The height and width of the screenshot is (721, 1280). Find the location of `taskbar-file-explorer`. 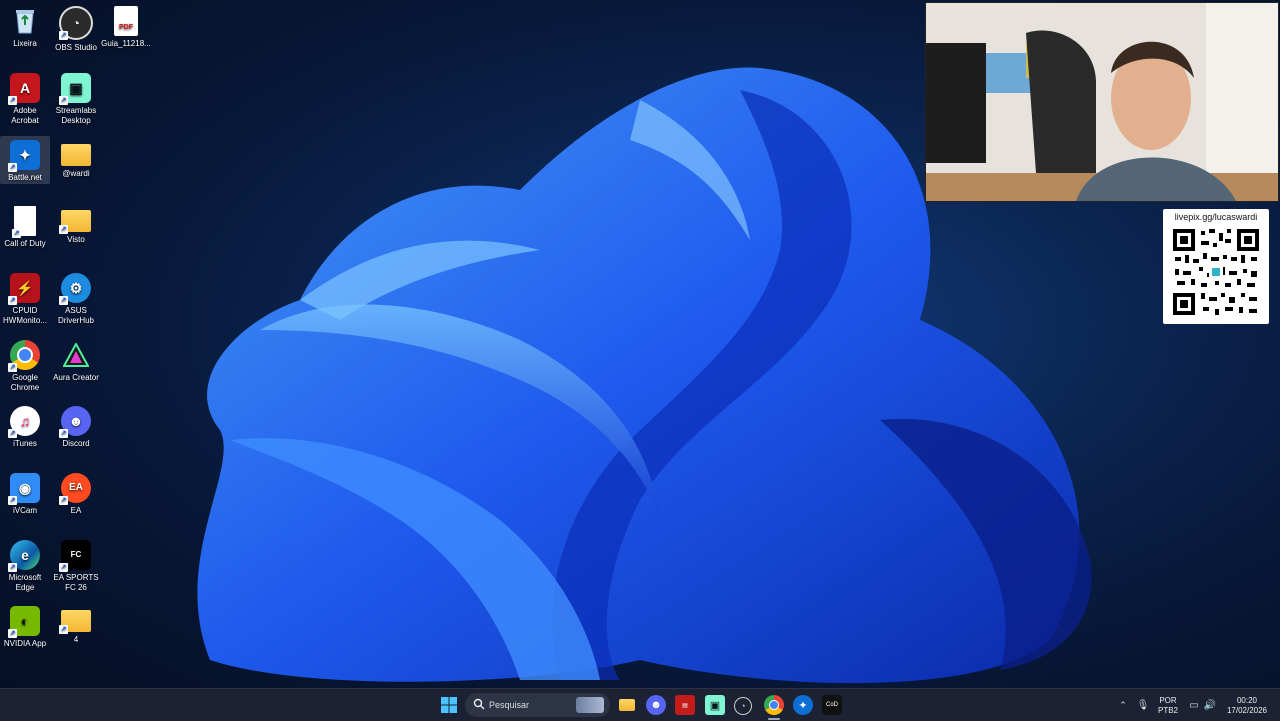

taskbar-file-explorer is located at coordinates (627, 705).